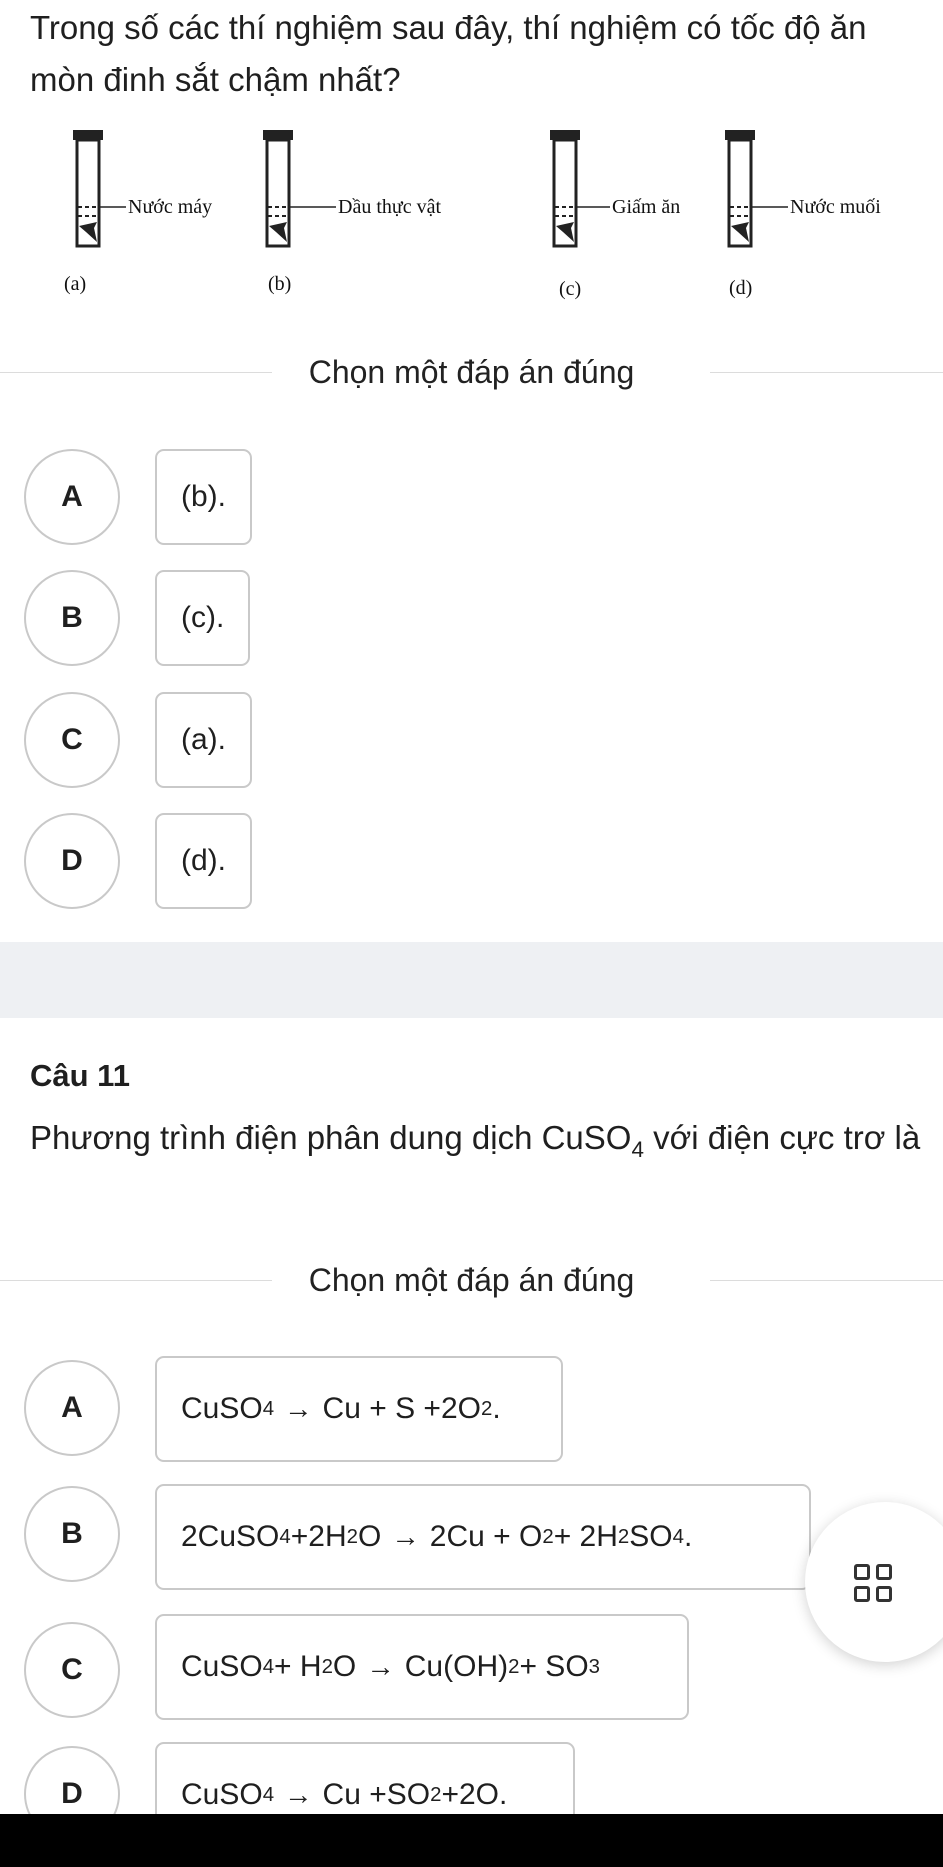  I want to click on question-grid-button, so click(874, 1582).